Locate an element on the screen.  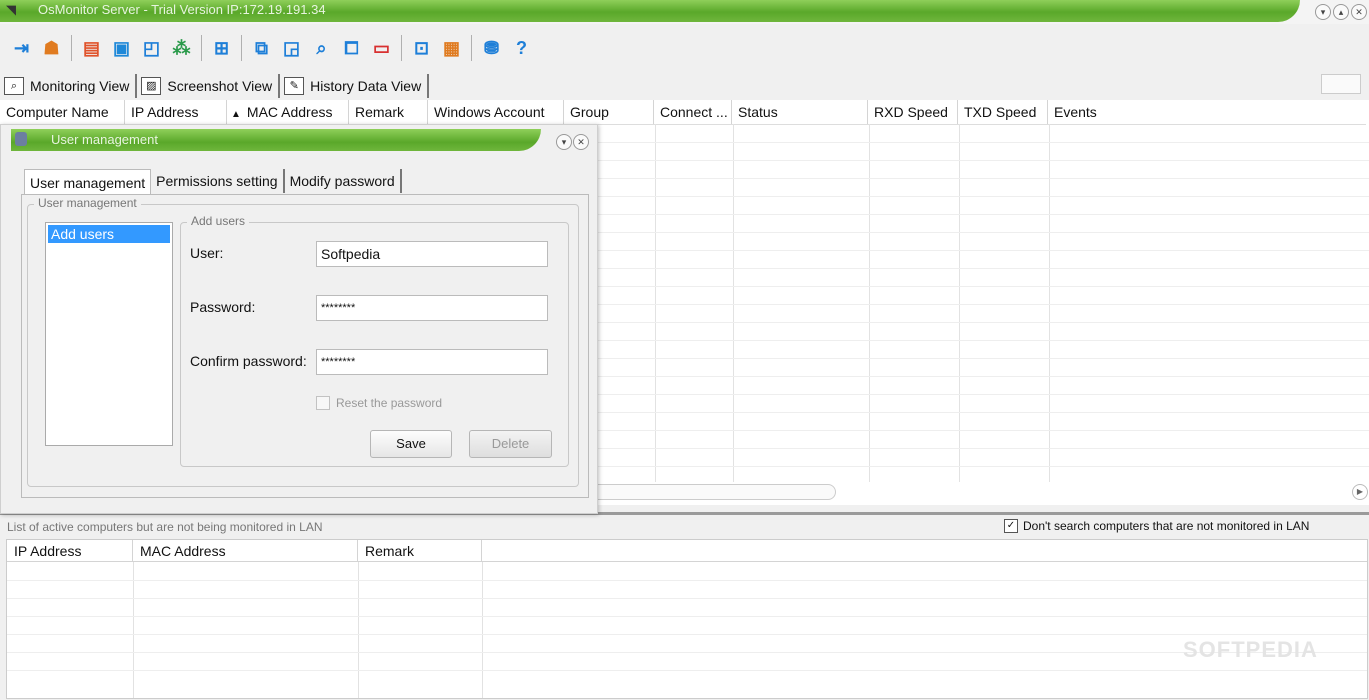
column-mac-address: ▲ MAC Address is located at coordinates (288, 112).